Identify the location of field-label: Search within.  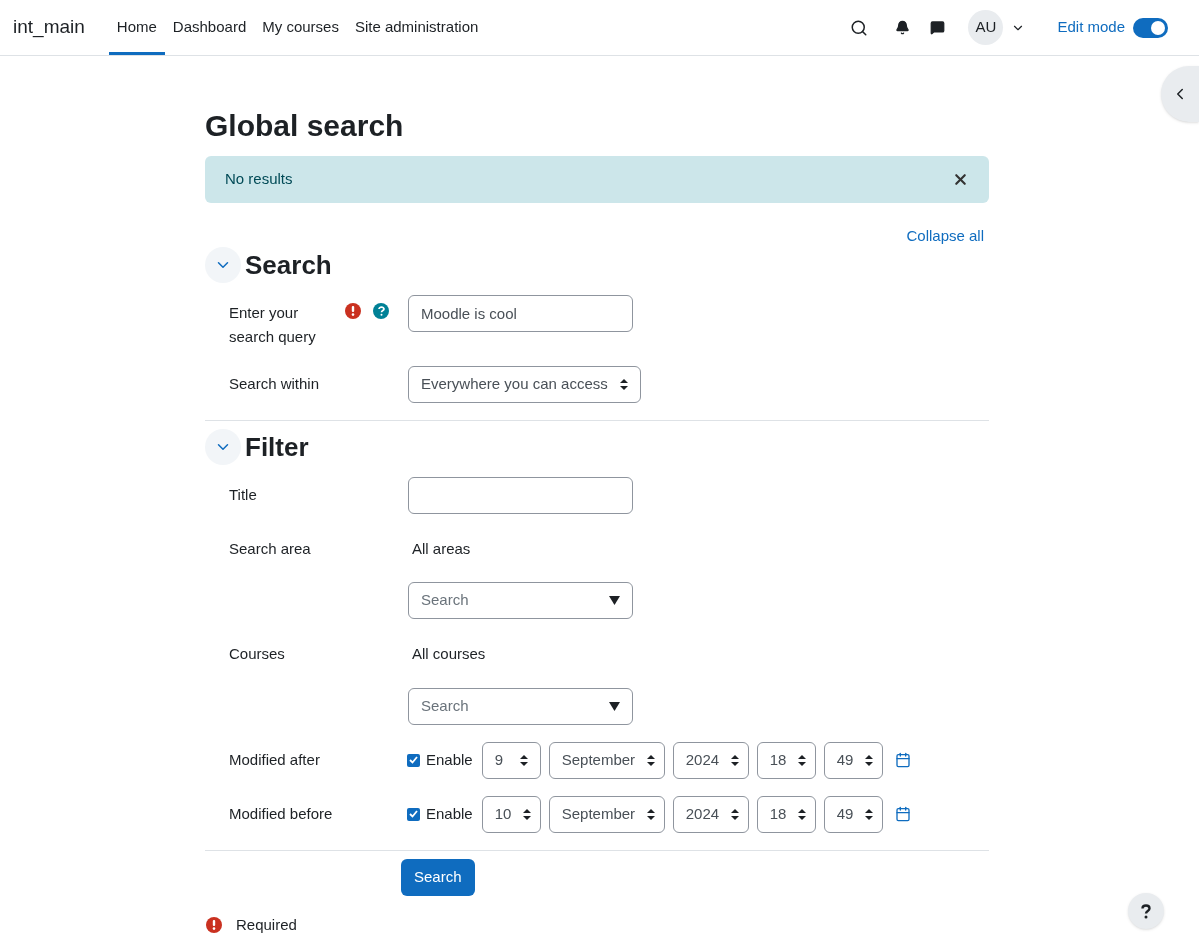
(275, 383).